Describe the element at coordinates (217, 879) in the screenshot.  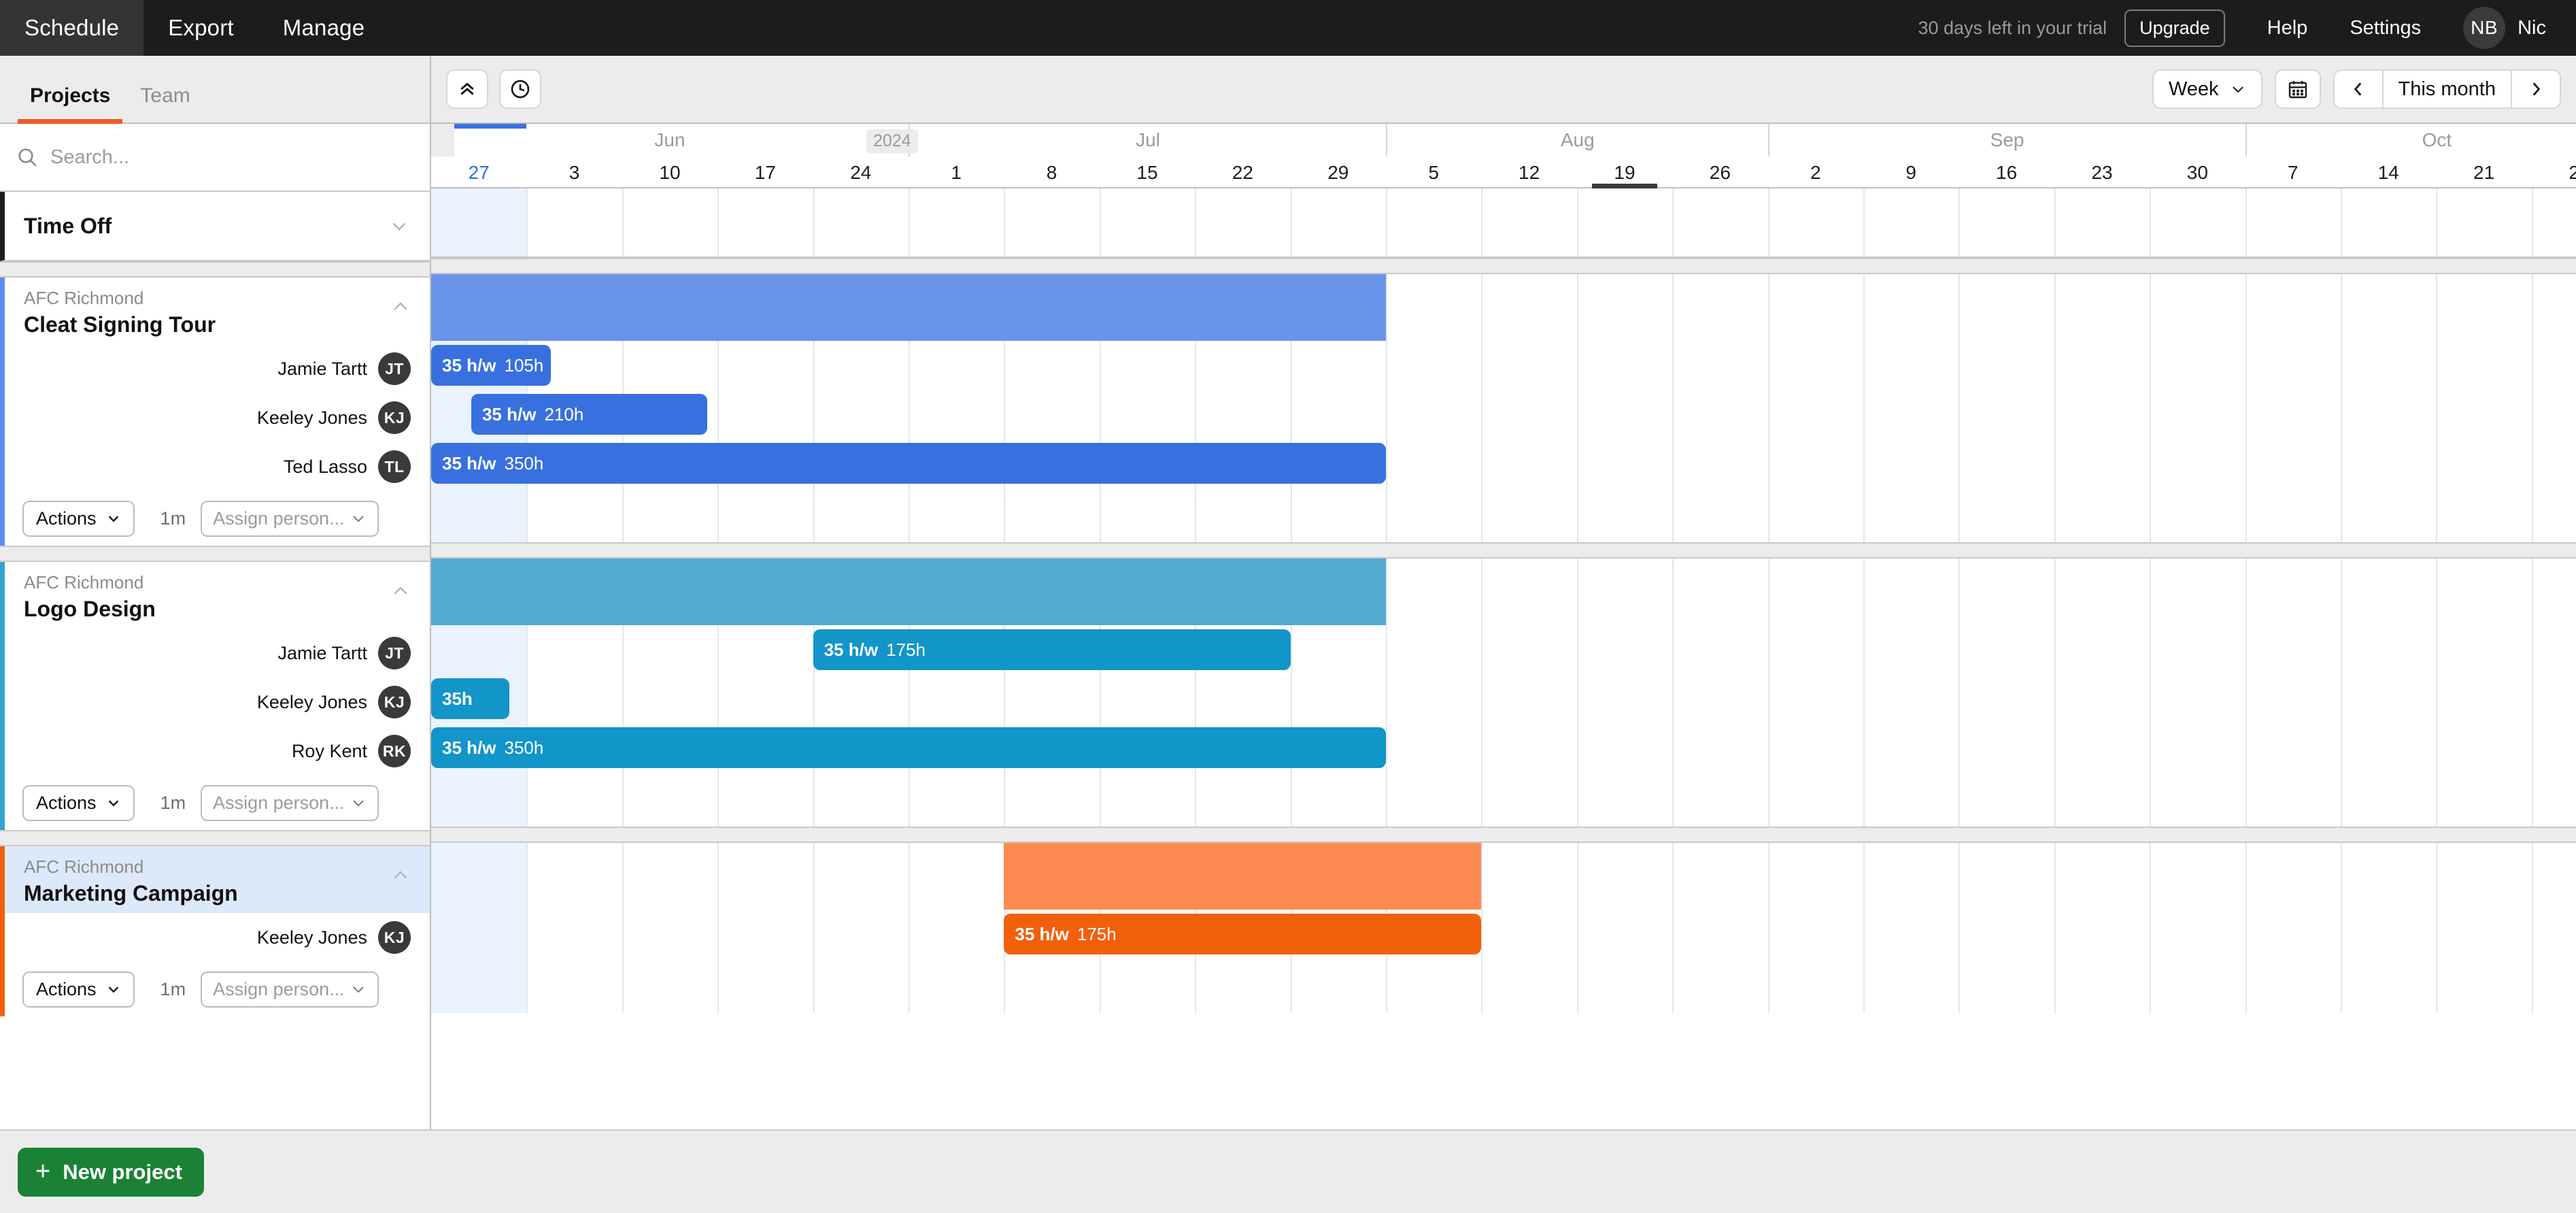
I see `project-header: AFC Richmond Marketing Campaign` at that location.